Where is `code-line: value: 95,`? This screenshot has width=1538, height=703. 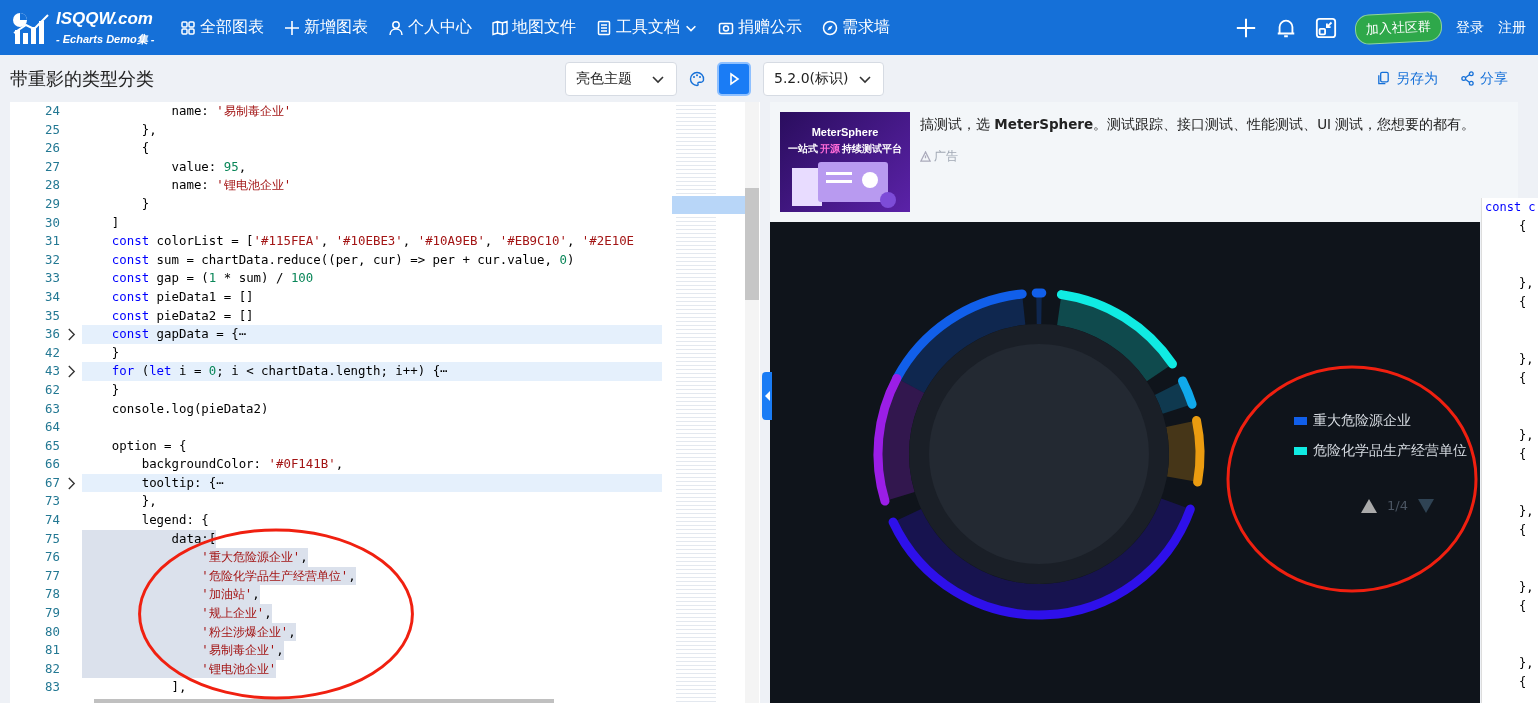
code-line: value: 95, is located at coordinates (208, 166).